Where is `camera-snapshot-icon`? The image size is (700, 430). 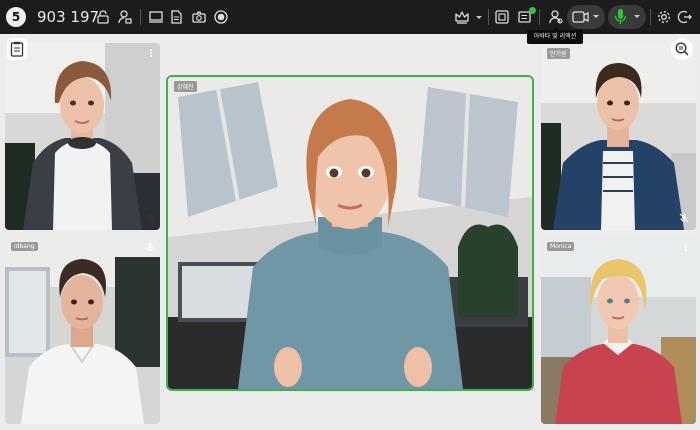 camera-snapshot-icon is located at coordinates (199, 17).